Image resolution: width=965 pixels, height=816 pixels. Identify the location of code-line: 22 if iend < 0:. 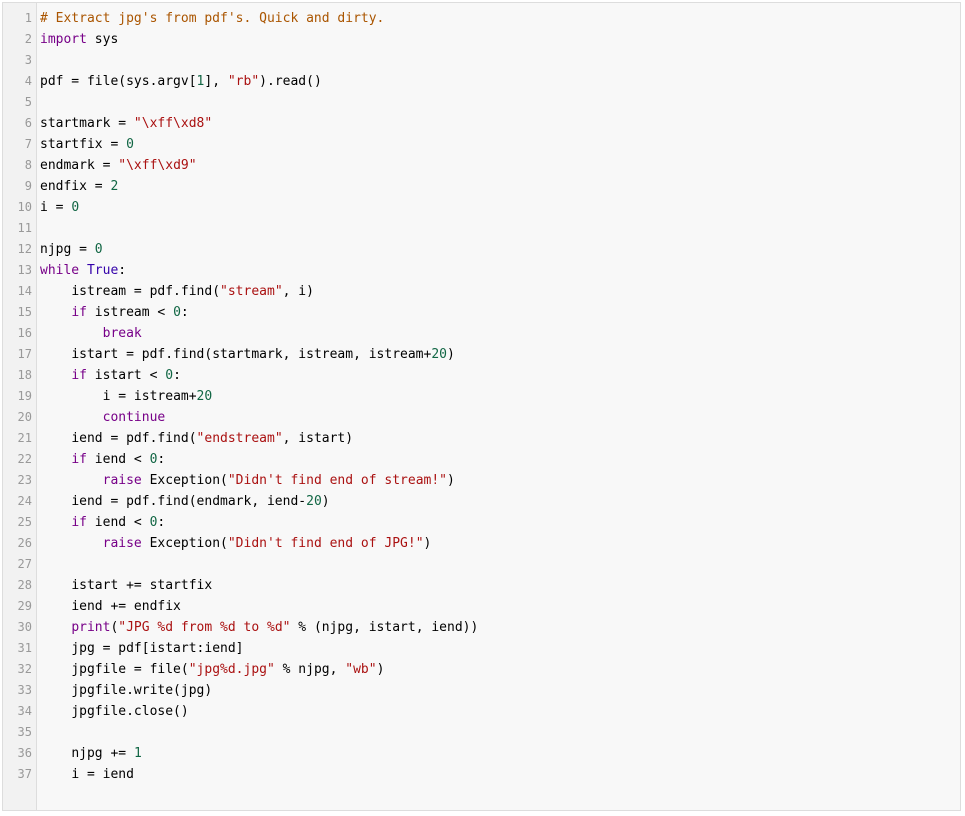
(481, 459).